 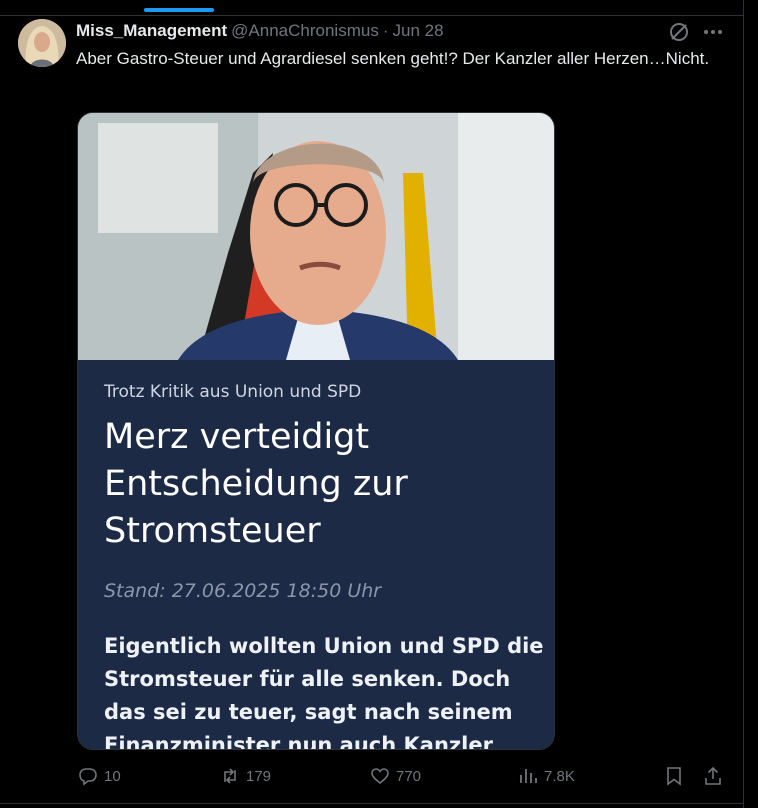 I want to click on bookmark-button, so click(x=674, y=776).